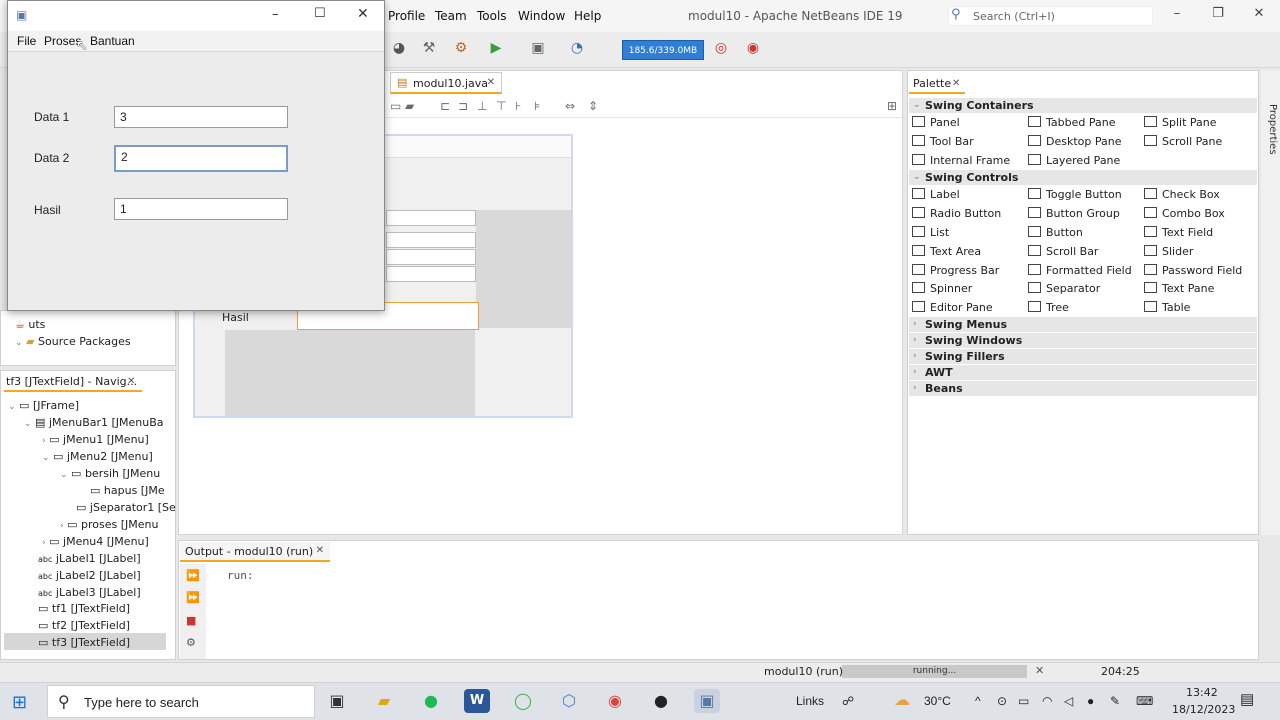 Image resolution: width=1280 pixels, height=720 pixels. What do you see at coordinates (1193, 270) in the screenshot?
I see `palette-item-password-field: Password Field` at bounding box center [1193, 270].